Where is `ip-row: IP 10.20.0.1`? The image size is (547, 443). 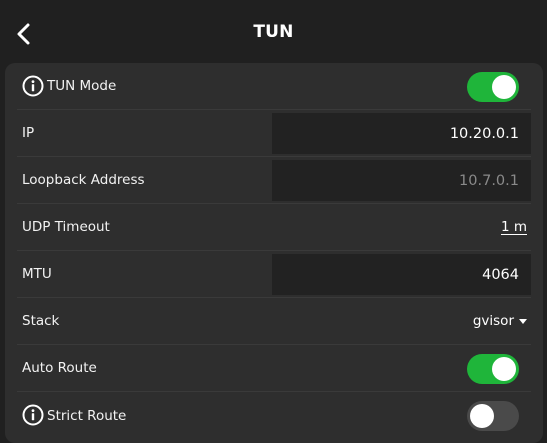
ip-row: IP 10.20.0.1 is located at coordinates (274, 133).